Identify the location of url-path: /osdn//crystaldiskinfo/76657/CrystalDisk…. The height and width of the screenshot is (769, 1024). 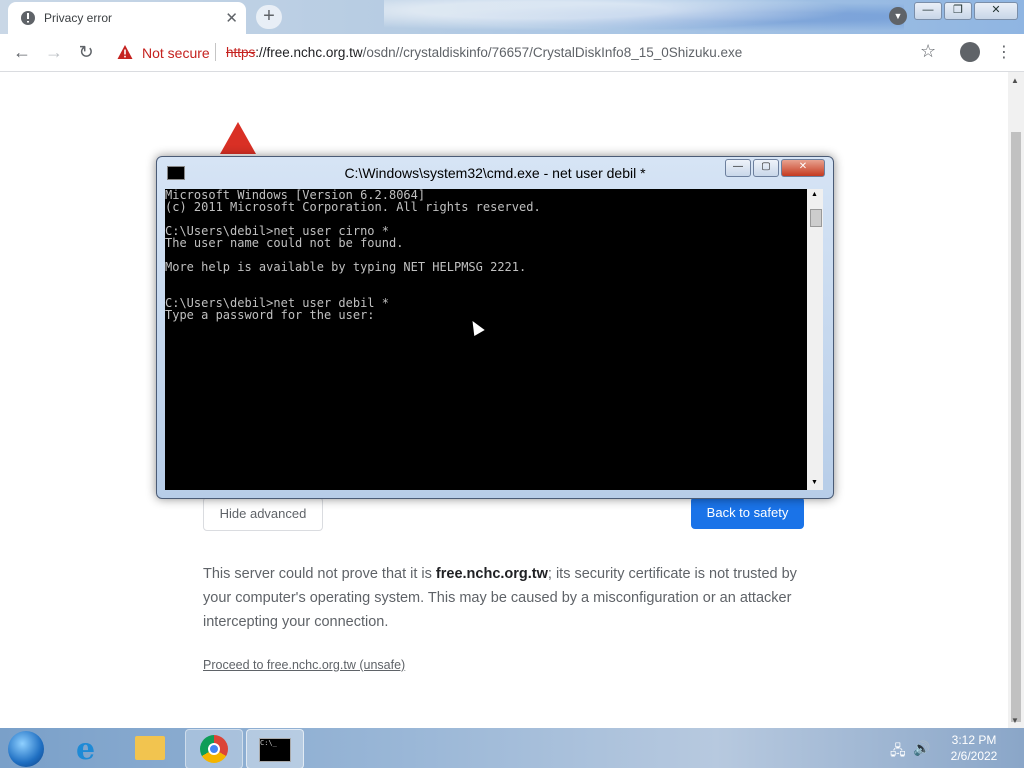
(552, 52).